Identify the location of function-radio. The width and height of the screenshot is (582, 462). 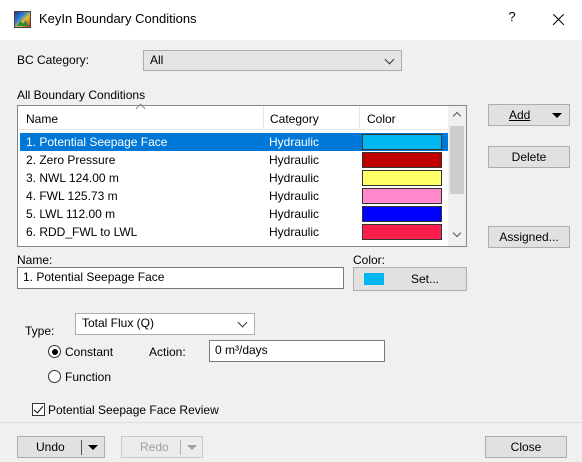
(54, 376).